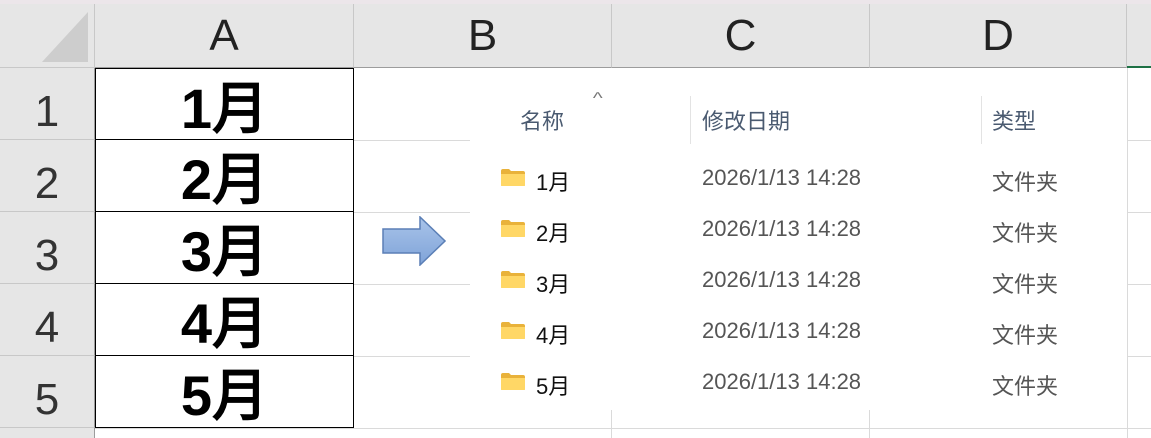 This screenshot has height=438, width=1151. What do you see at coordinates (542, 120) in the screenshot?
I see `column-header-name: 名称` at bounding box center [542, 120].